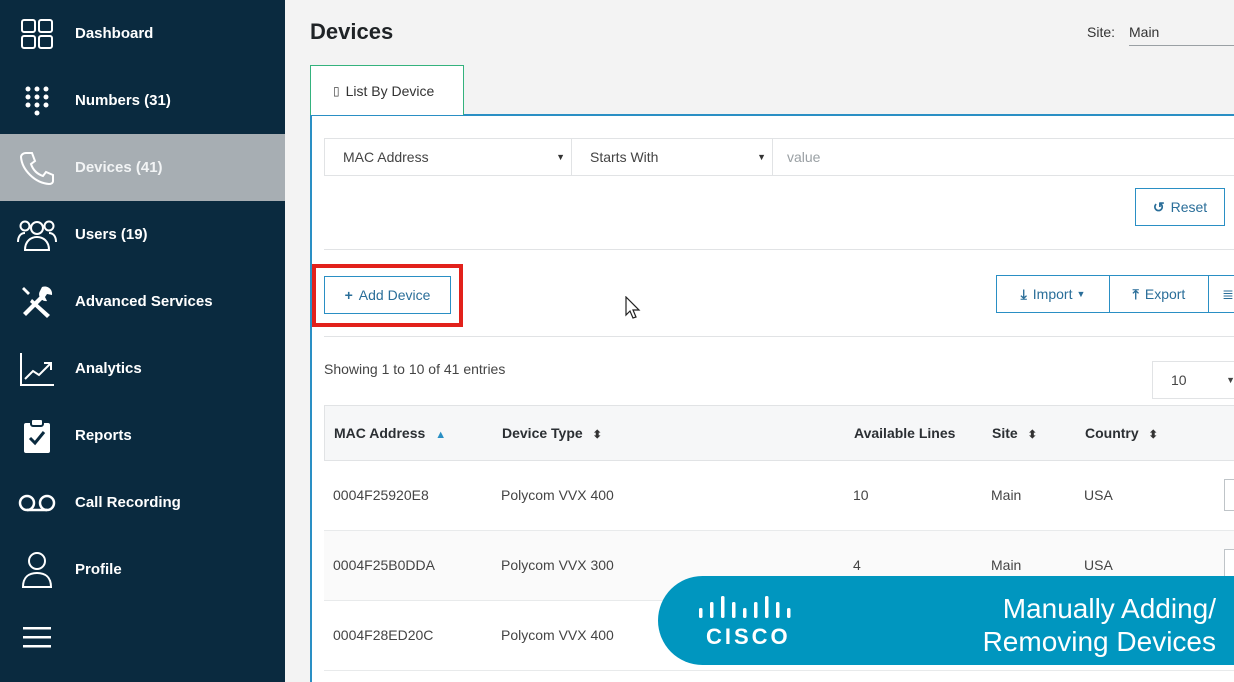 The width and height of the screenshot is (1234, 682). Describe the element at coordinates (390, 90) in the screenshot. I see `tab-label: List By Device` at that location.